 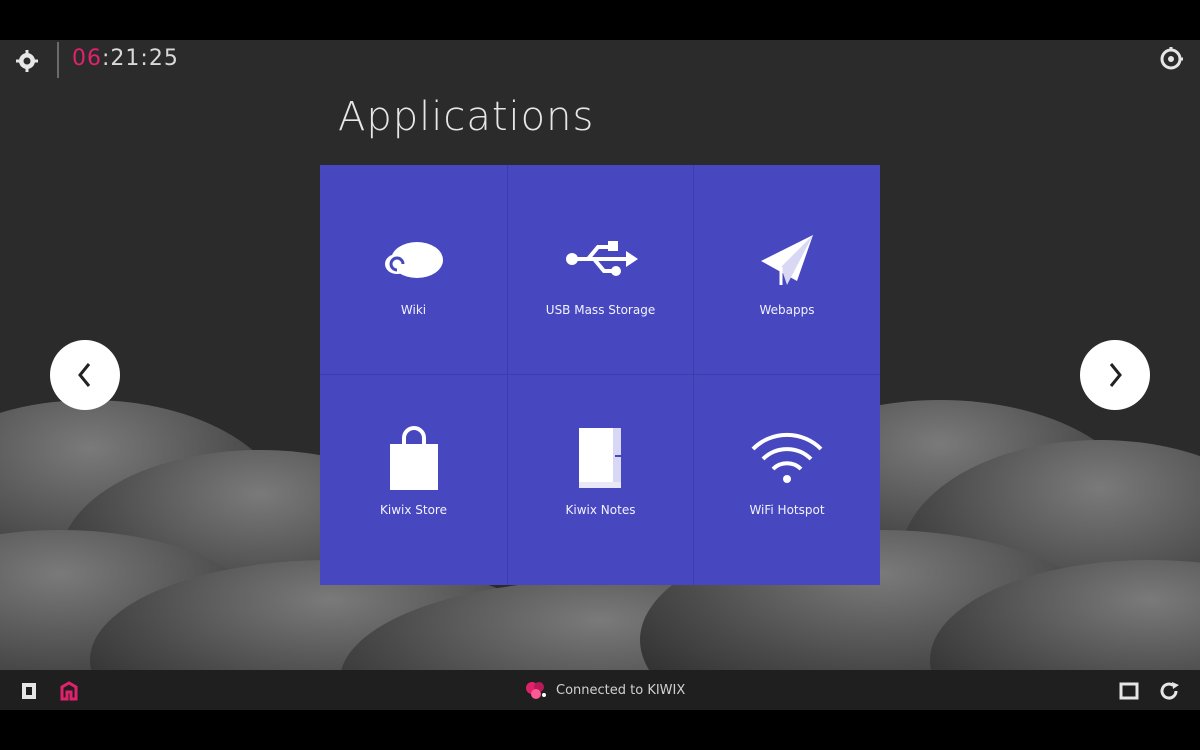 What do you see at coordinates (69, 691) in the screenshot?
I see `home-icon` at bounding box center [69, 691].